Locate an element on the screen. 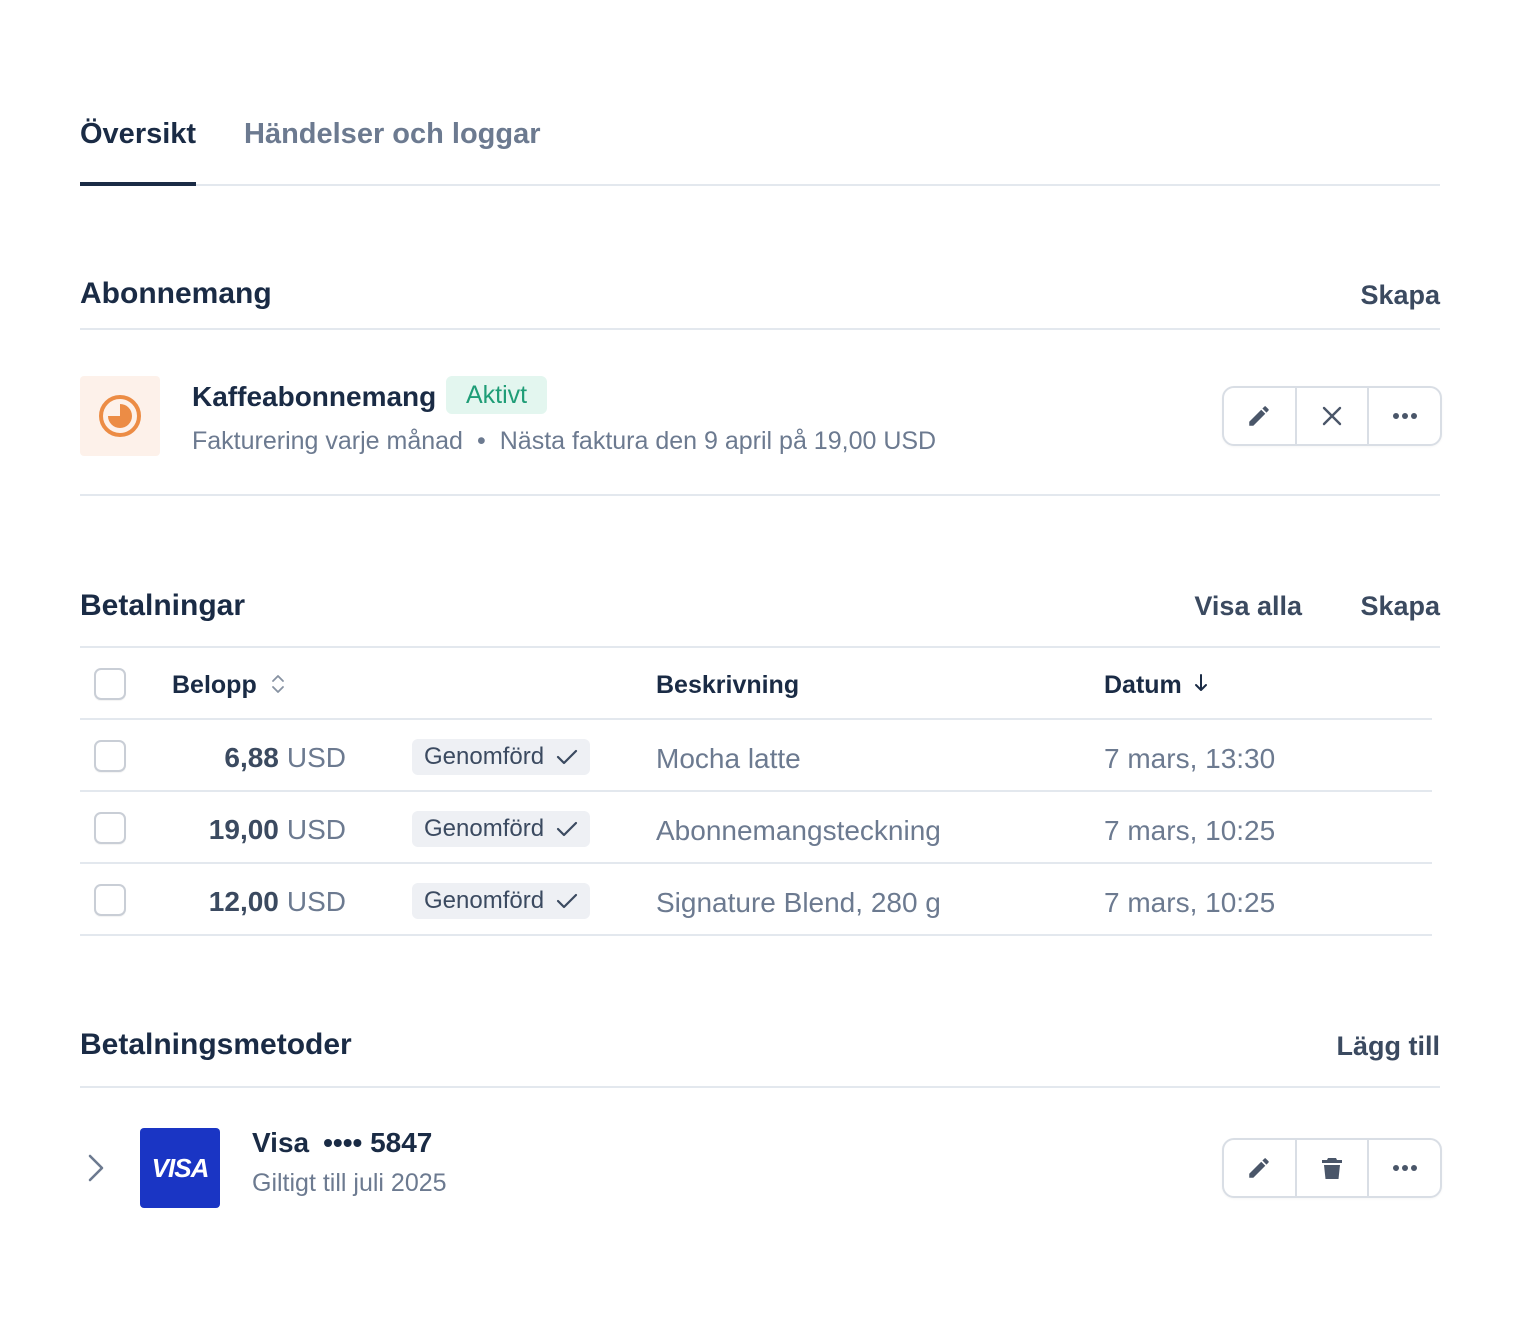 The height and width of the screenshot is (1344, 1520). column-header-amount: Belopp is located at coordinates (229, 685).